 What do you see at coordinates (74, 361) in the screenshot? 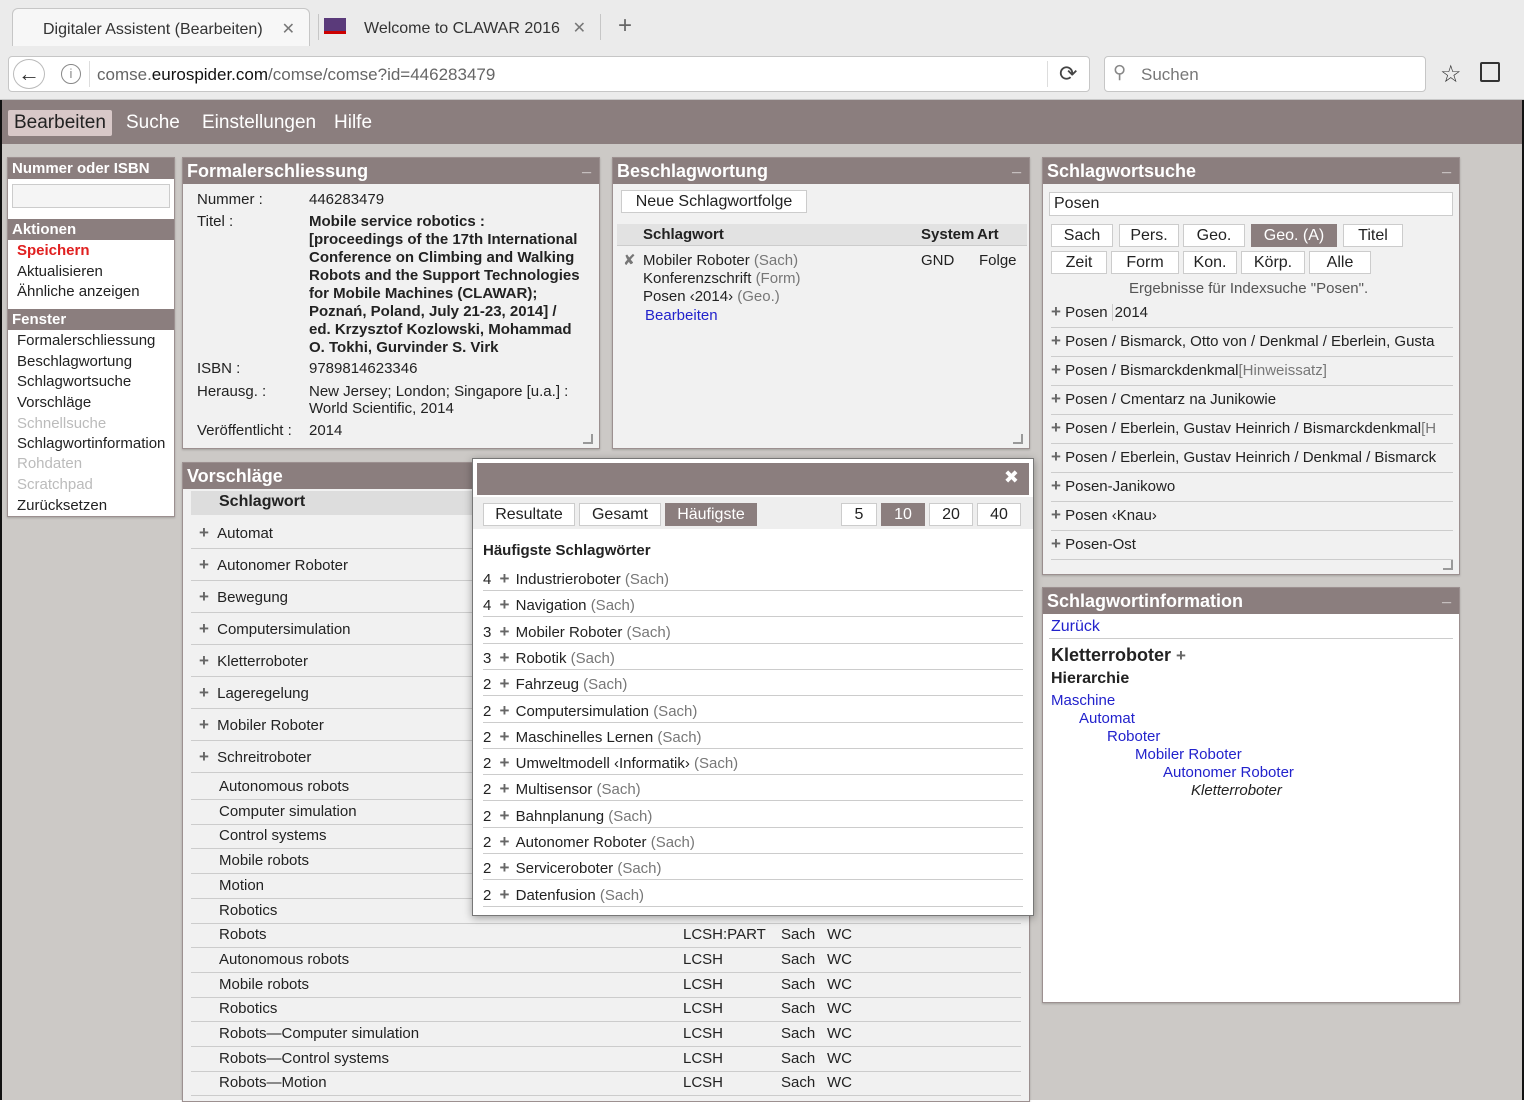
I see `window-beschlagwortung: Beschlagwortung` at bounding box center [74, 361].